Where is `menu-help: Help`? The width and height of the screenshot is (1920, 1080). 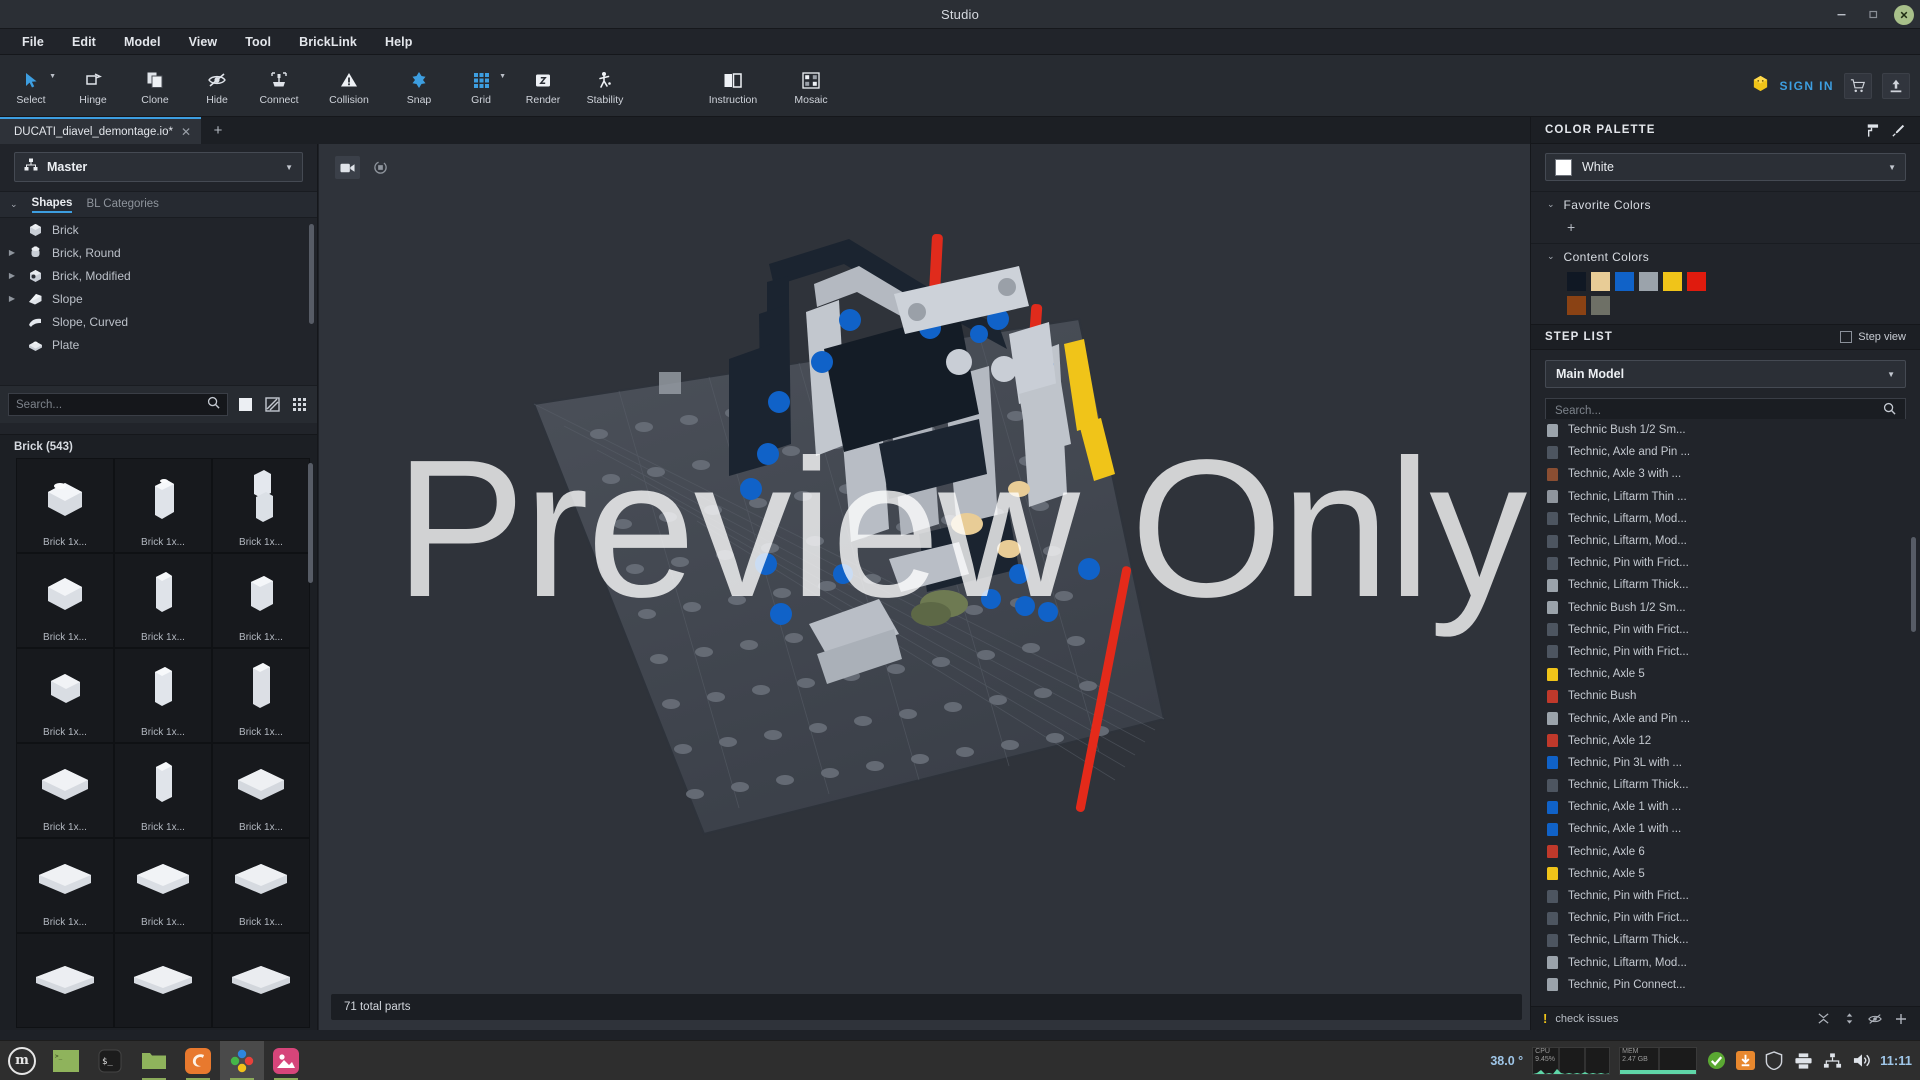 menu-help: Help is located at coordinates (399, 42).